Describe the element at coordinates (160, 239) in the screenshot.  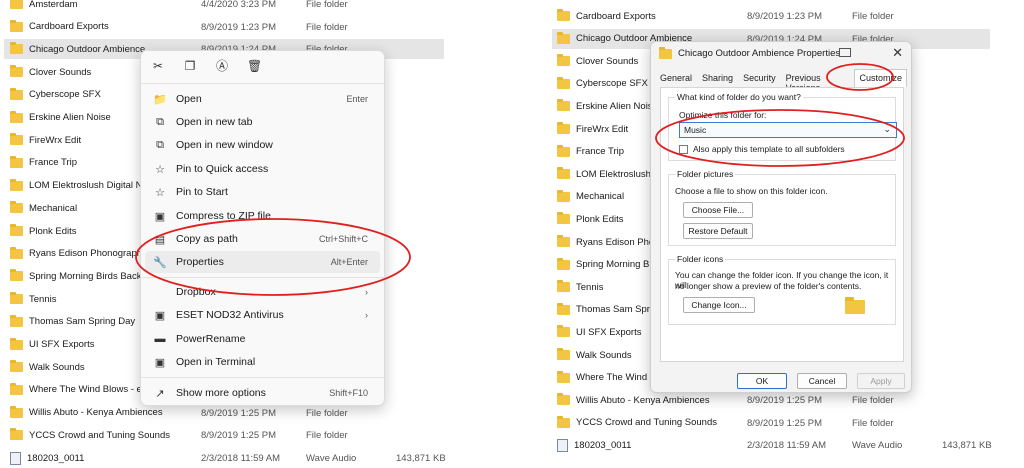
I see `copy-path-icon: ▤` at that location.